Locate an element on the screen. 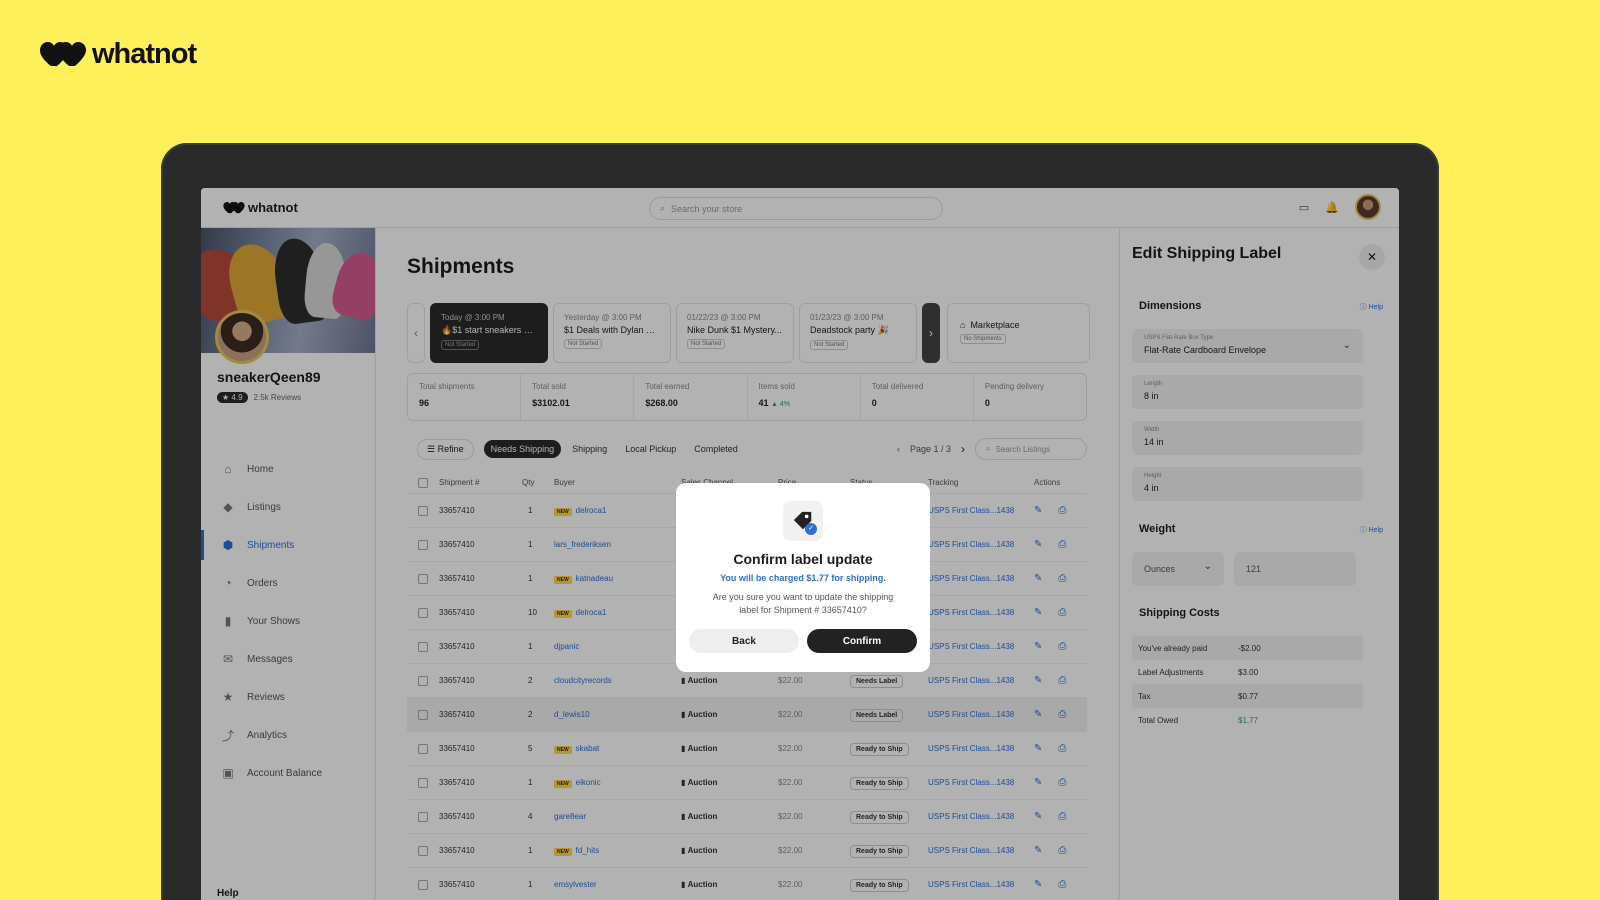 This screenshot has height=900, width=1600. modal-charge-notice: You will be charged $1.77 for shipping. is located at coordinates (803, 578).